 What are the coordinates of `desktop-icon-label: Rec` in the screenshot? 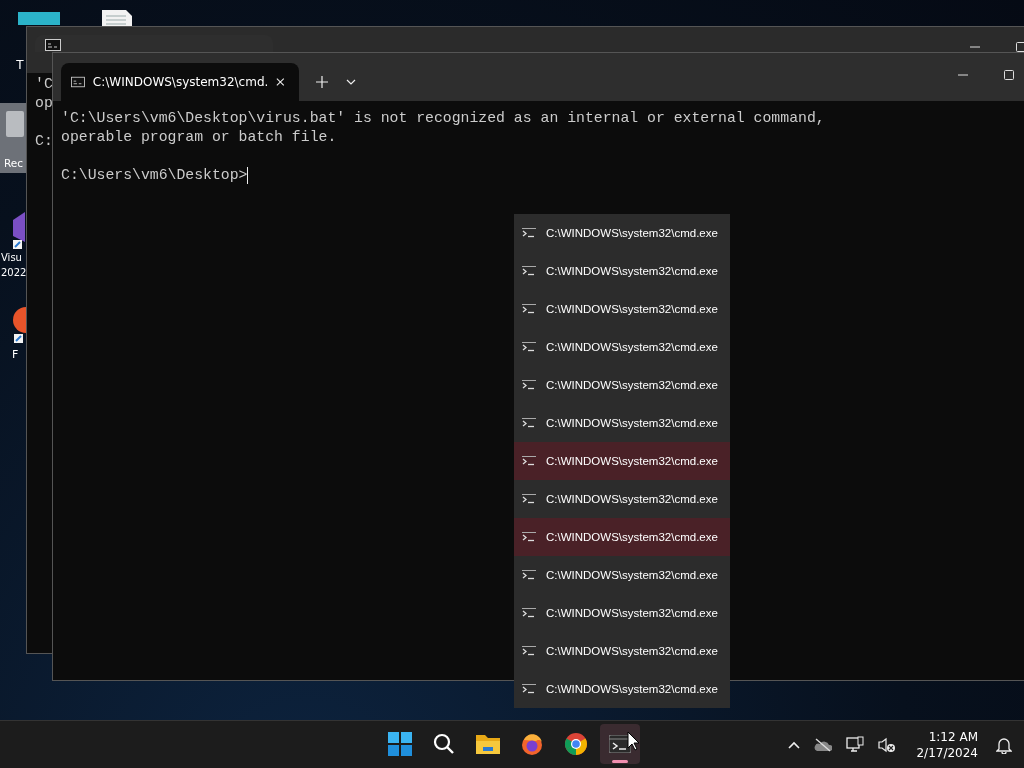 It's located at (14, 163).